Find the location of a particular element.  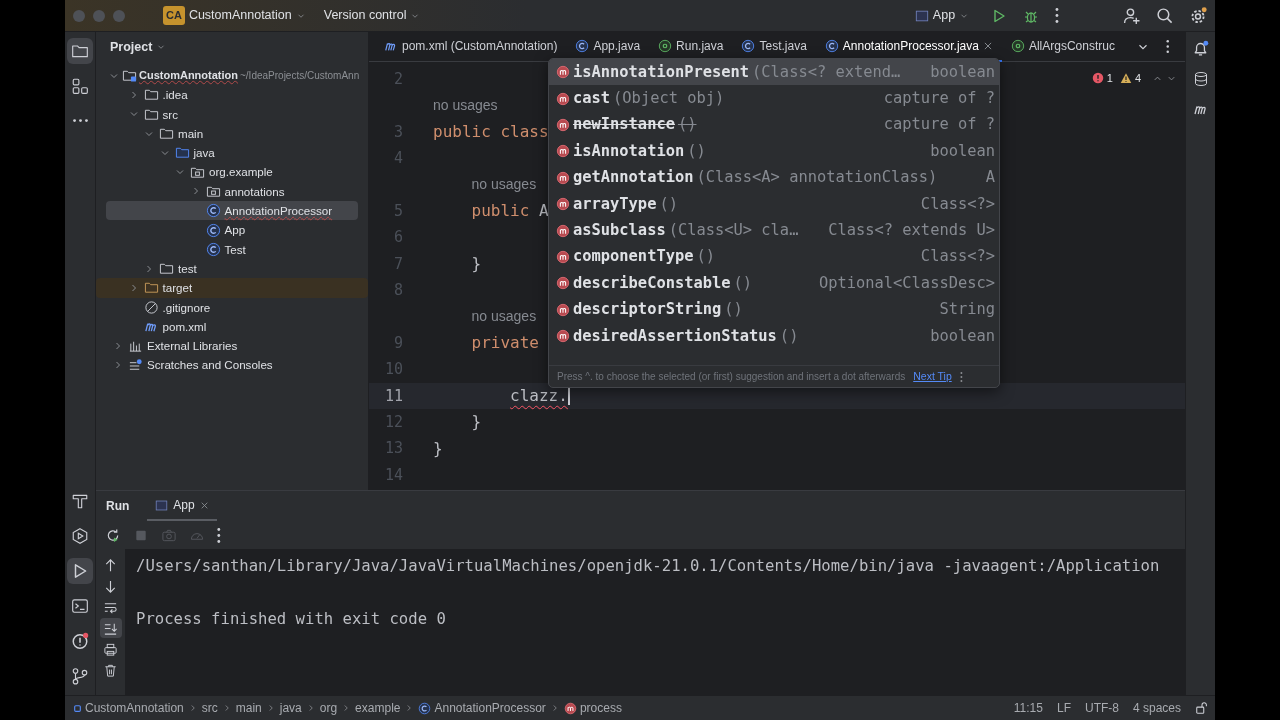

next-tip-link: Next Tip is located at coordinates (932, 376).